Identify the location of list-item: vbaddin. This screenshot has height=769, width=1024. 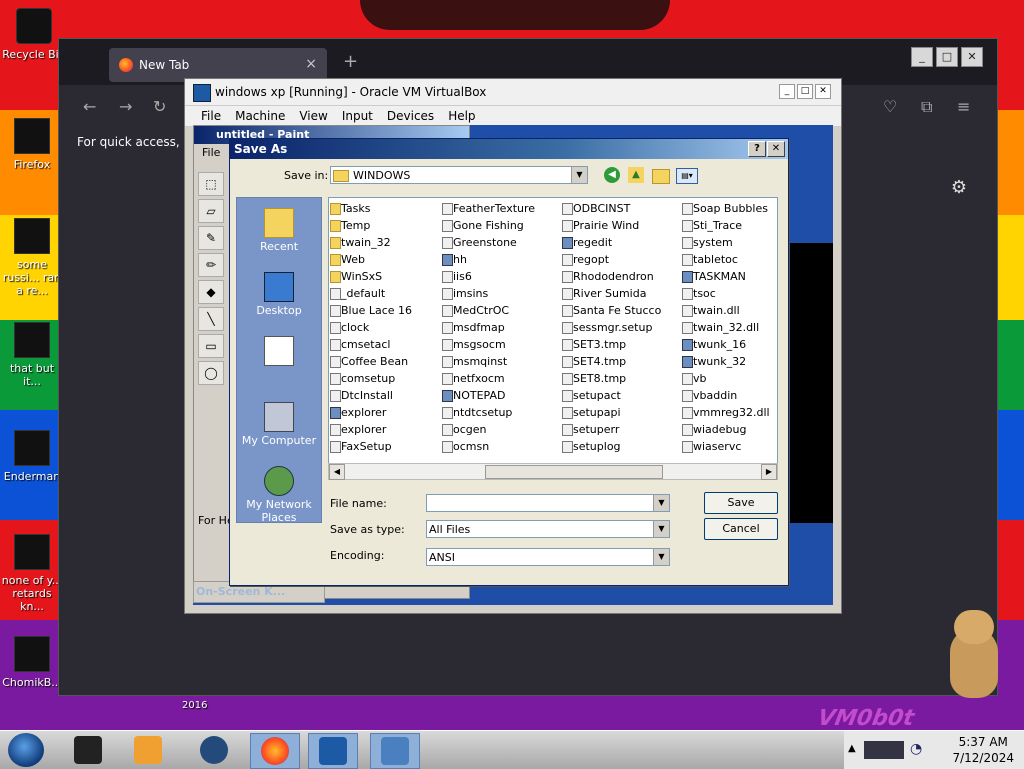
(729, 395).